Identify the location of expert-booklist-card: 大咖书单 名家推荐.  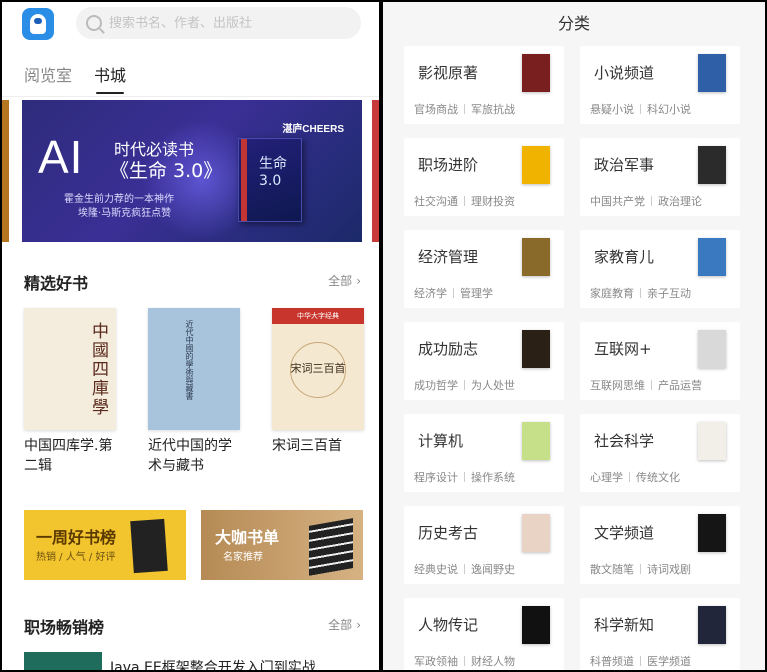
(282, 545).